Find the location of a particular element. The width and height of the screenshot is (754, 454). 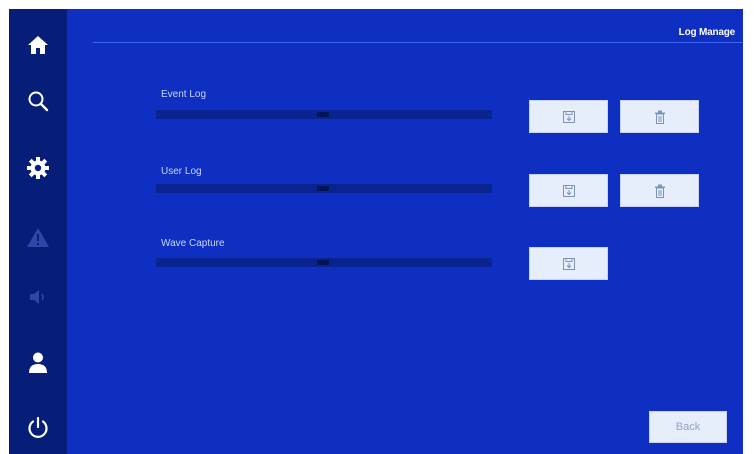

nav-power is located at coordinates (38, 428).